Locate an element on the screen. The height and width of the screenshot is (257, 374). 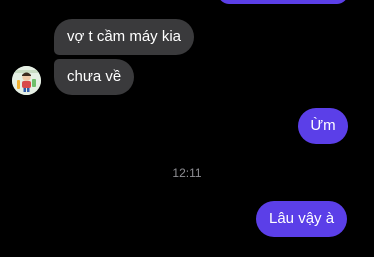
message-text: chưa về is located at coordinates (94, 76).